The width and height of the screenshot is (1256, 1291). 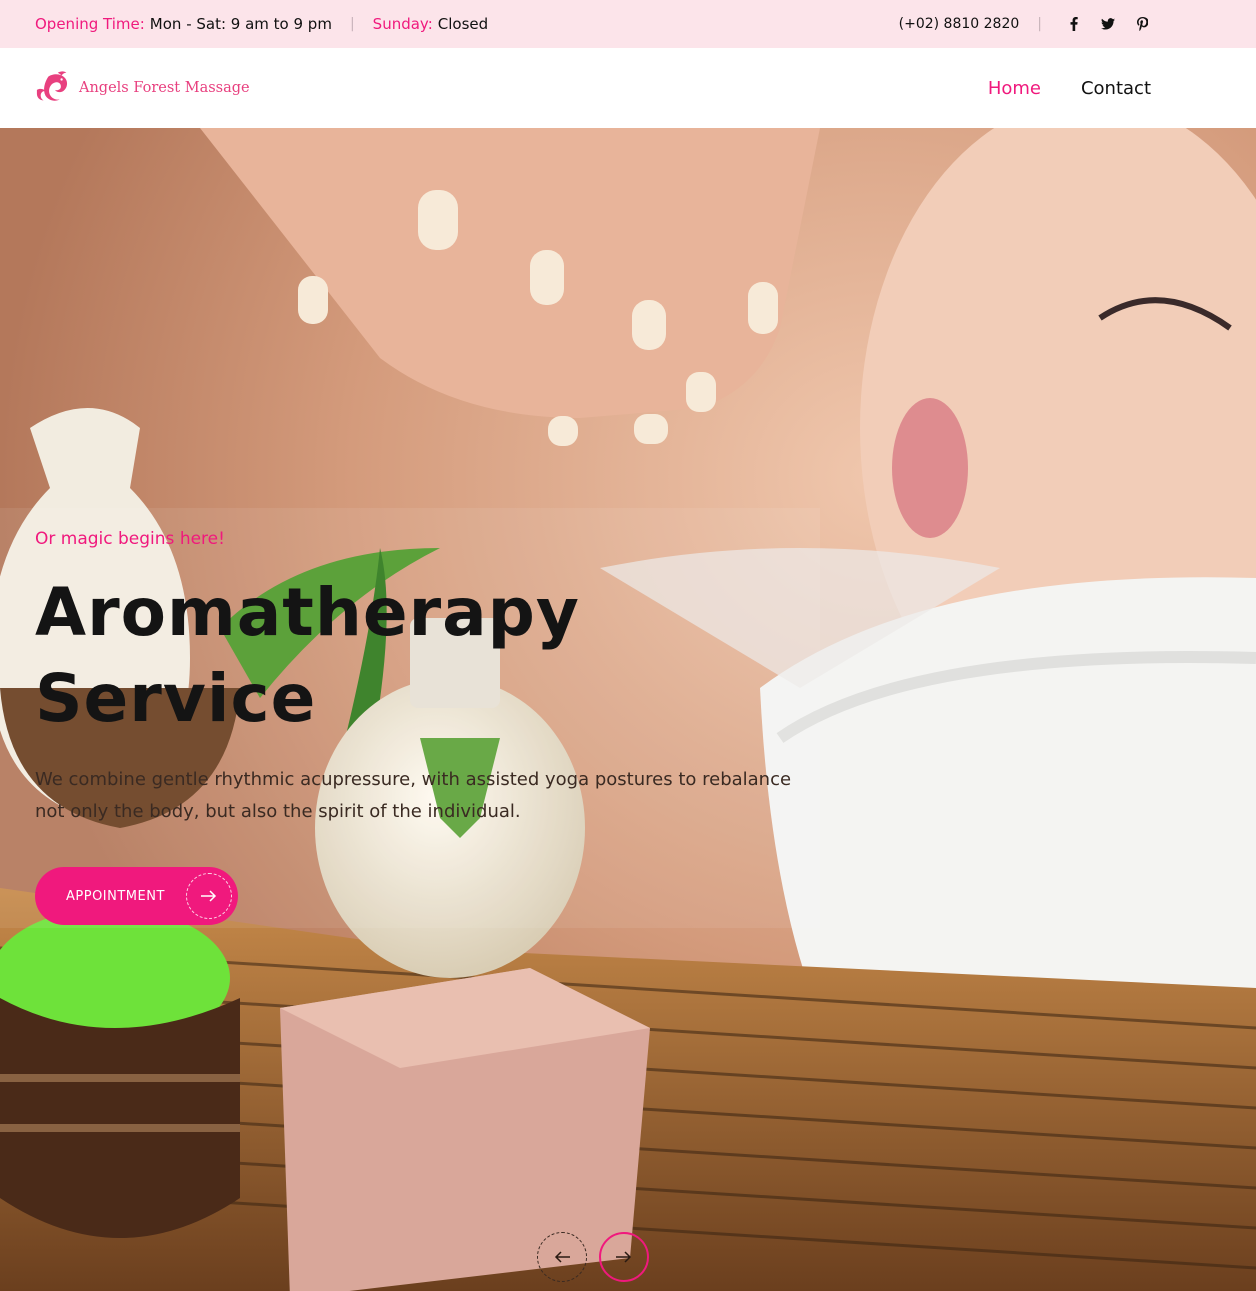 I want to click on hero-title-line2: Service, so click(x=176, y=698).